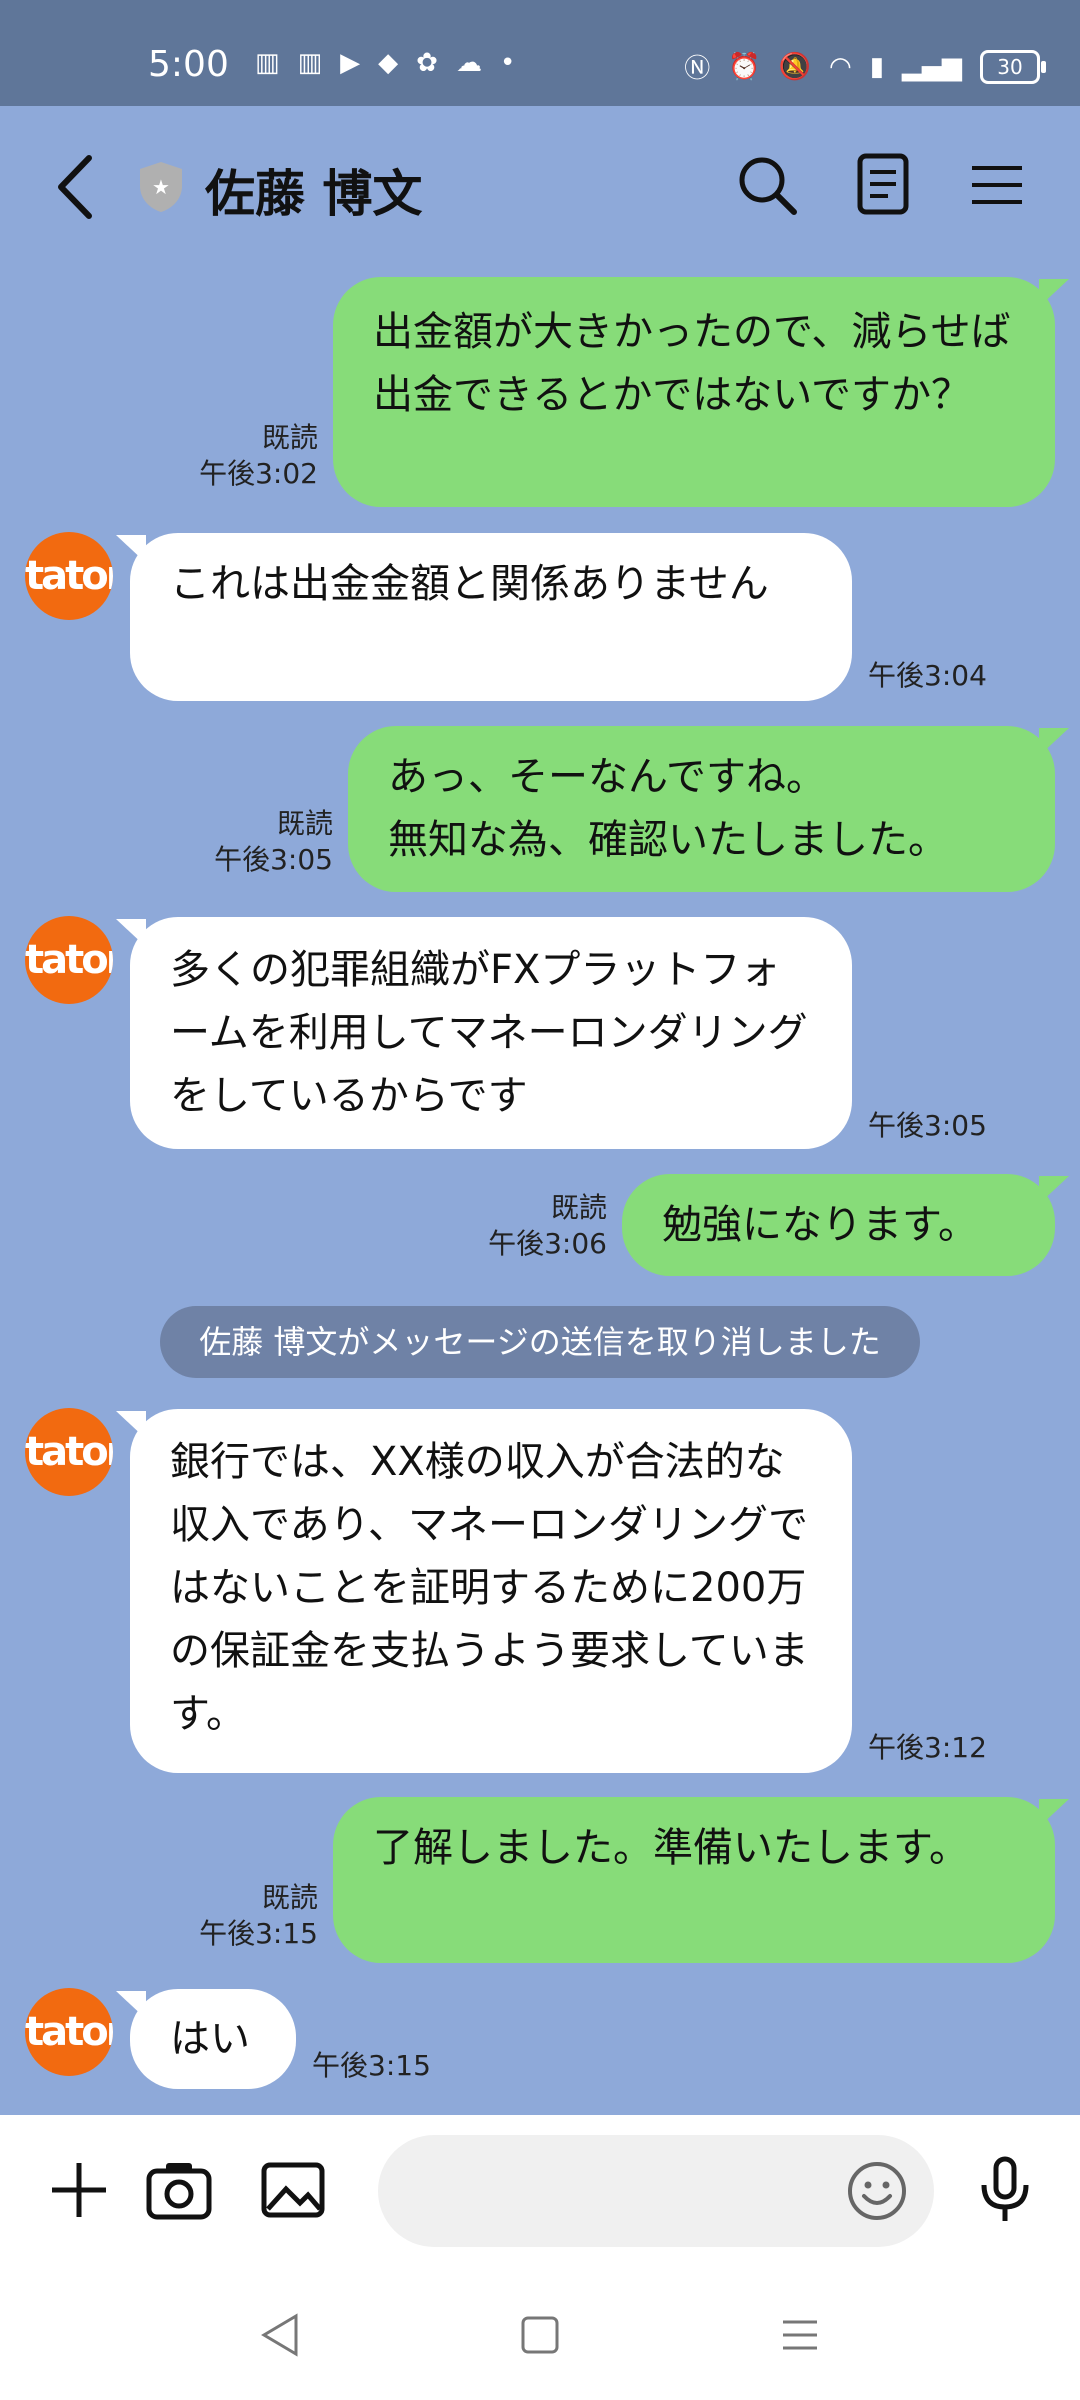 This screenshot has width=1080, height=2400. I want to click on signal-icon: ▂▄▆, so click(932, 66).